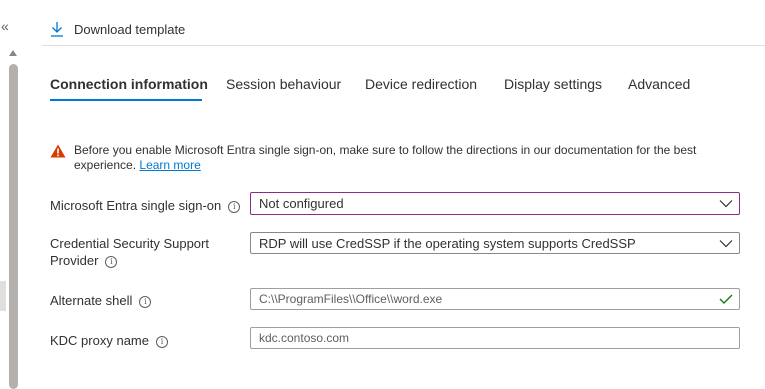  I want to click on rail-divider, so click(3, 296).